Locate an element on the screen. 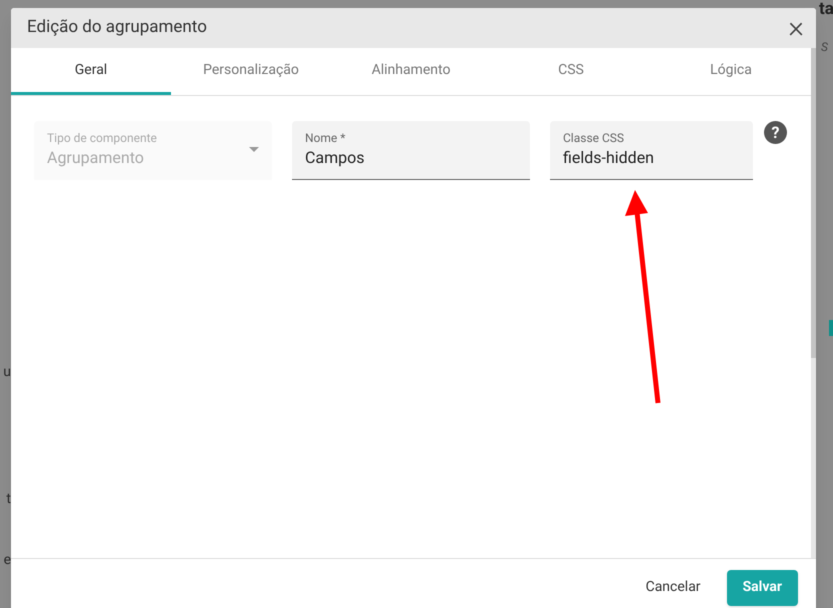  cancel-button: Cancelar is located at coordinates (673, 588).